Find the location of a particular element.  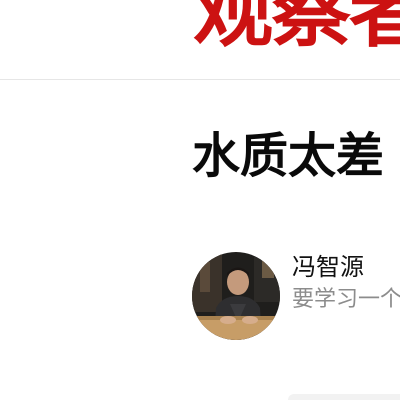

author-block: 冯智源 要学习一个 is located at coordinates (296, 297).